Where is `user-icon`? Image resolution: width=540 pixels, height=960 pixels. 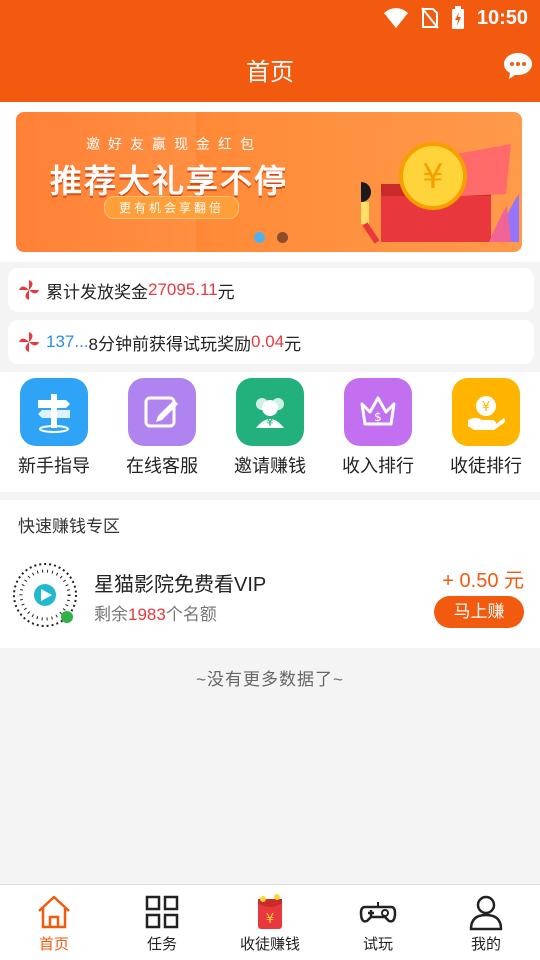
user-icon is located at coordinates (486, 913).